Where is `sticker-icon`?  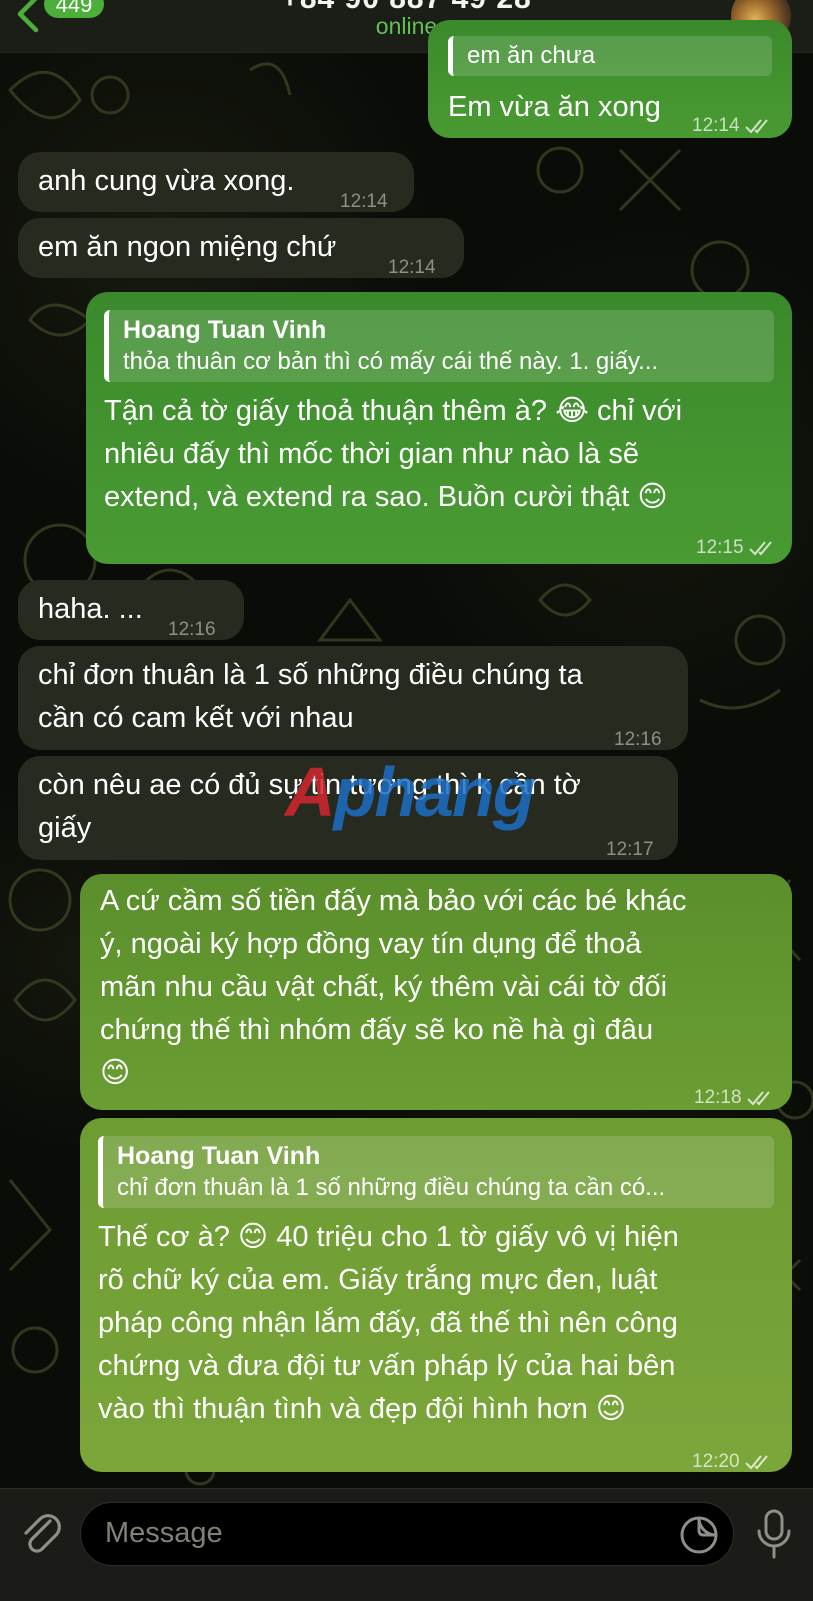 sticker-icon is located at coordinates (699, 1535).